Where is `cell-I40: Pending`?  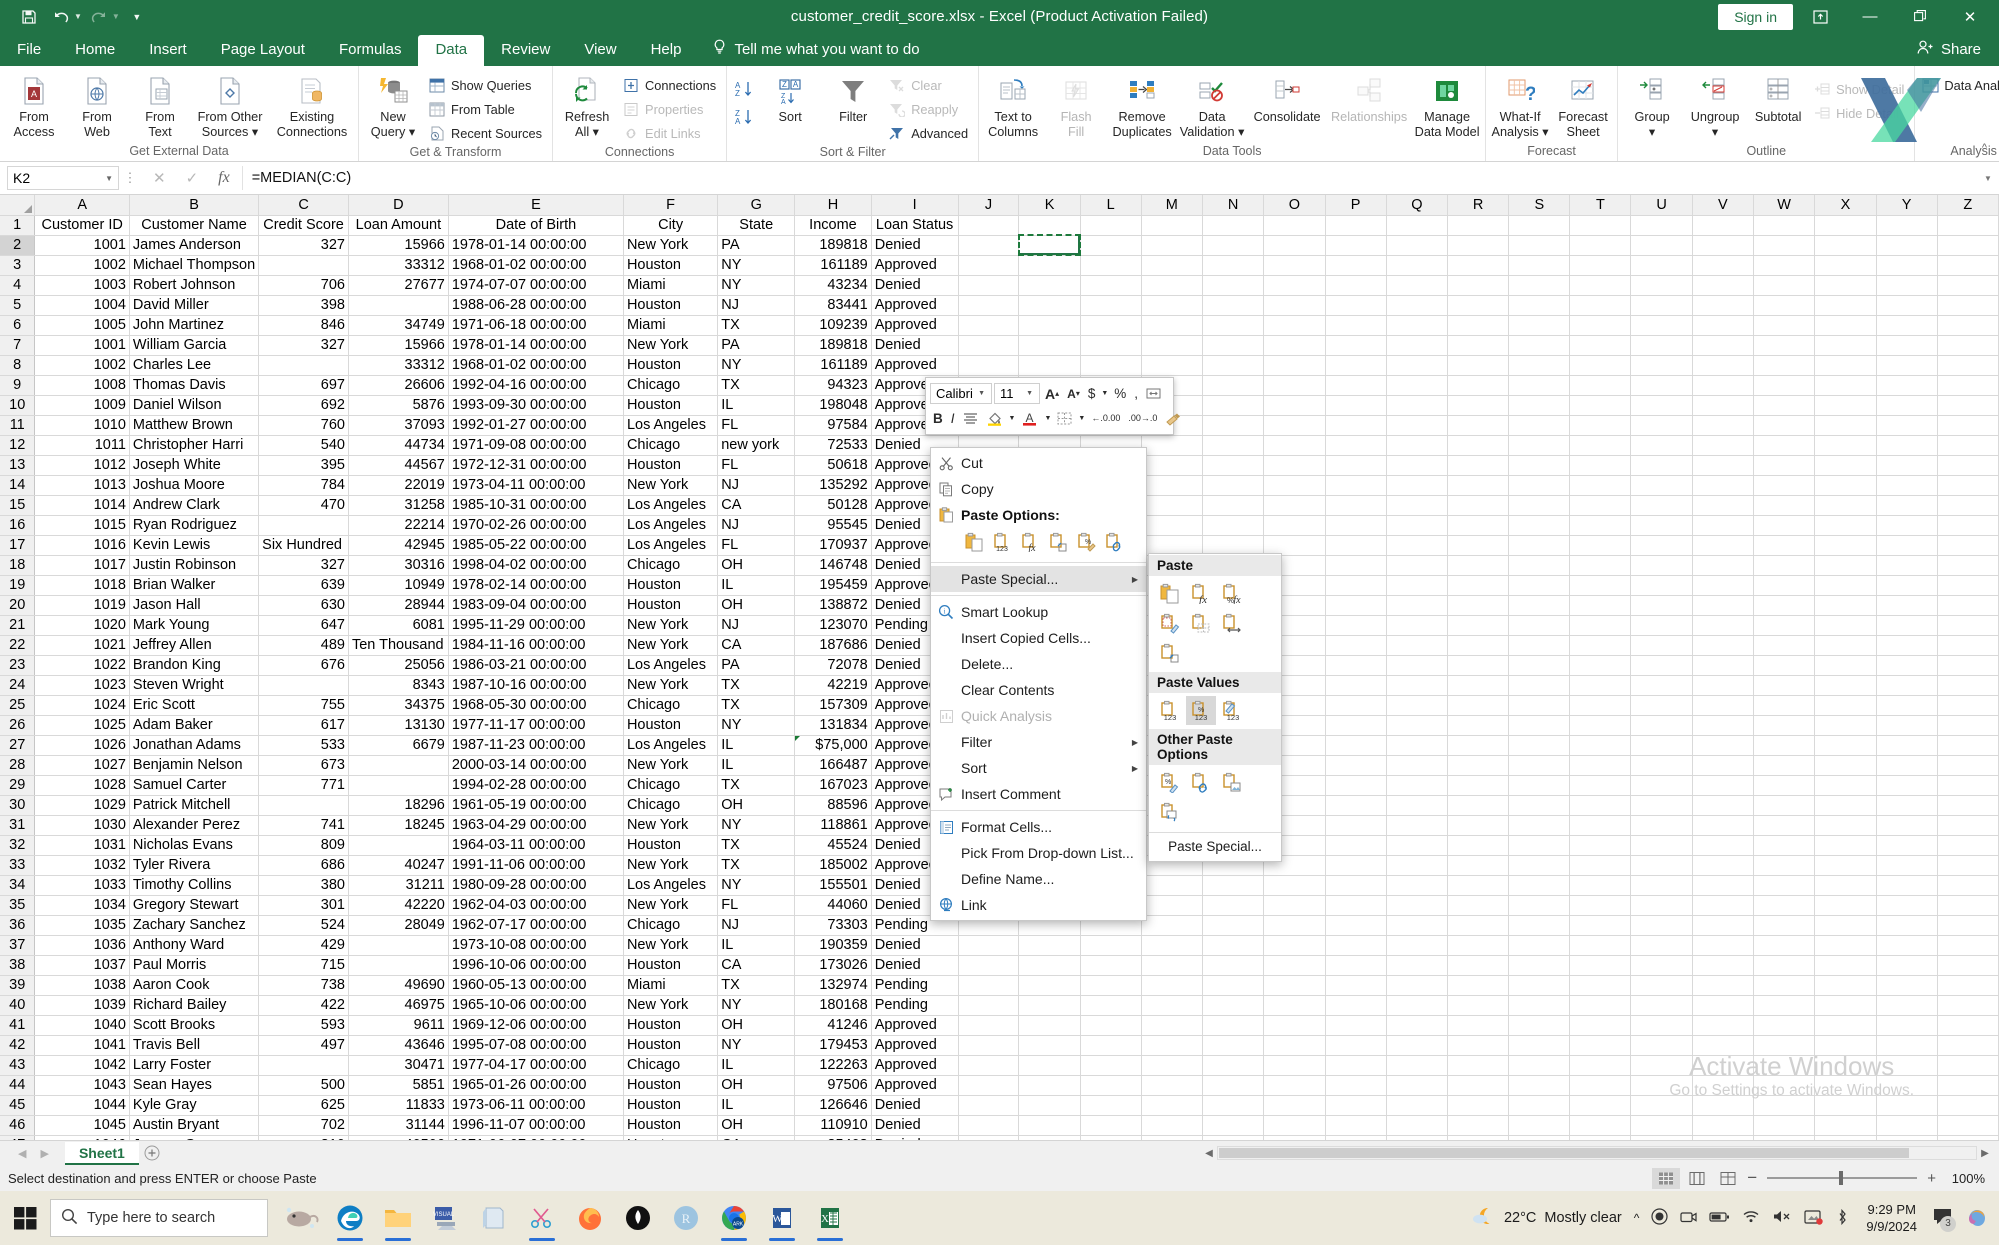 cell-I40: Pending is located at coordinates (915, 1005).